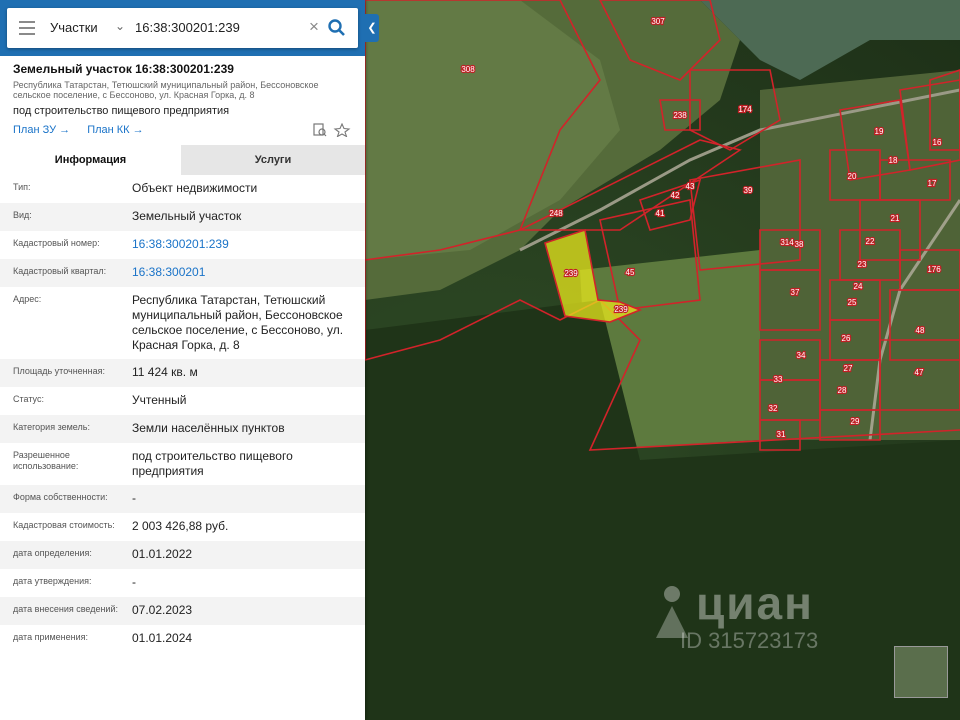  I want to click on detail-value: 01.01.2024, so click(162, 638).